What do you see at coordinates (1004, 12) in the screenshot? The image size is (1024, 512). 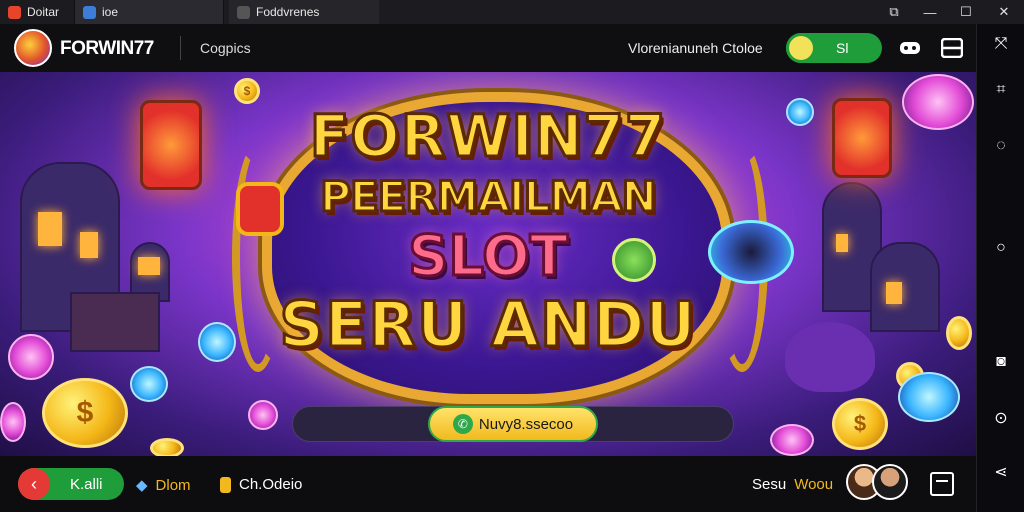 I see `close-icon: ✕` at bounding box center [1004, 12].